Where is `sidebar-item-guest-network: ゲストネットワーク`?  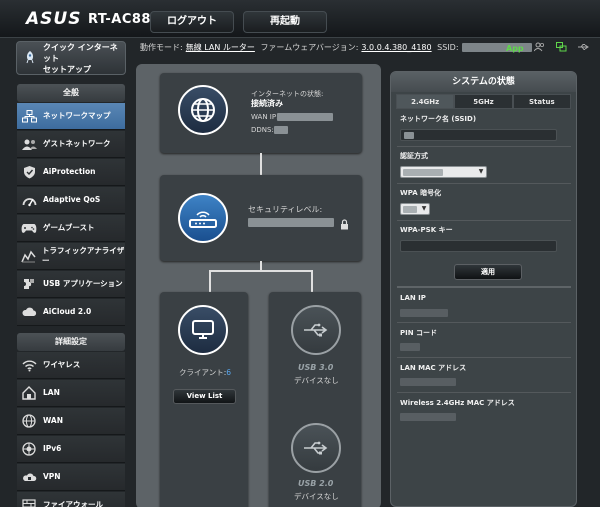
sidebar-item-guest-network: ゲストネットワーク is located at coordinates (71, 144).